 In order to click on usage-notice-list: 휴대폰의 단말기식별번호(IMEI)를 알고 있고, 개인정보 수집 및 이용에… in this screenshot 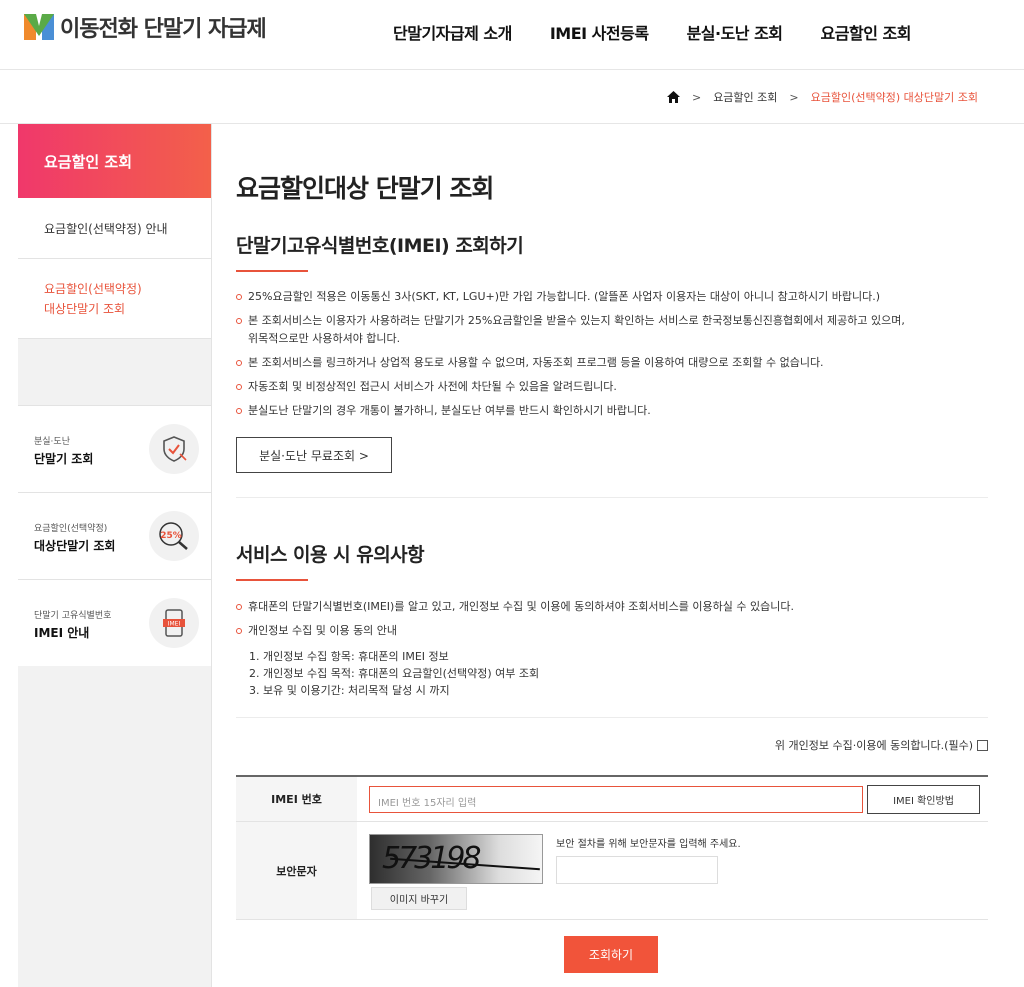, I will do `click(612, 622)`.